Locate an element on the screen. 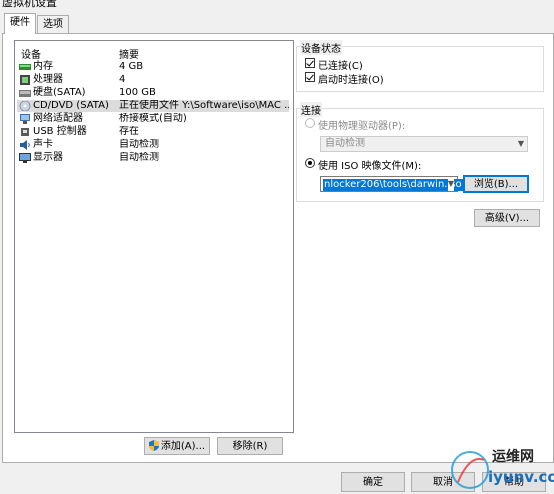 This screenshot has width=554, height=494. device-name: 网络适配器 is located at coordinates (58, 118).